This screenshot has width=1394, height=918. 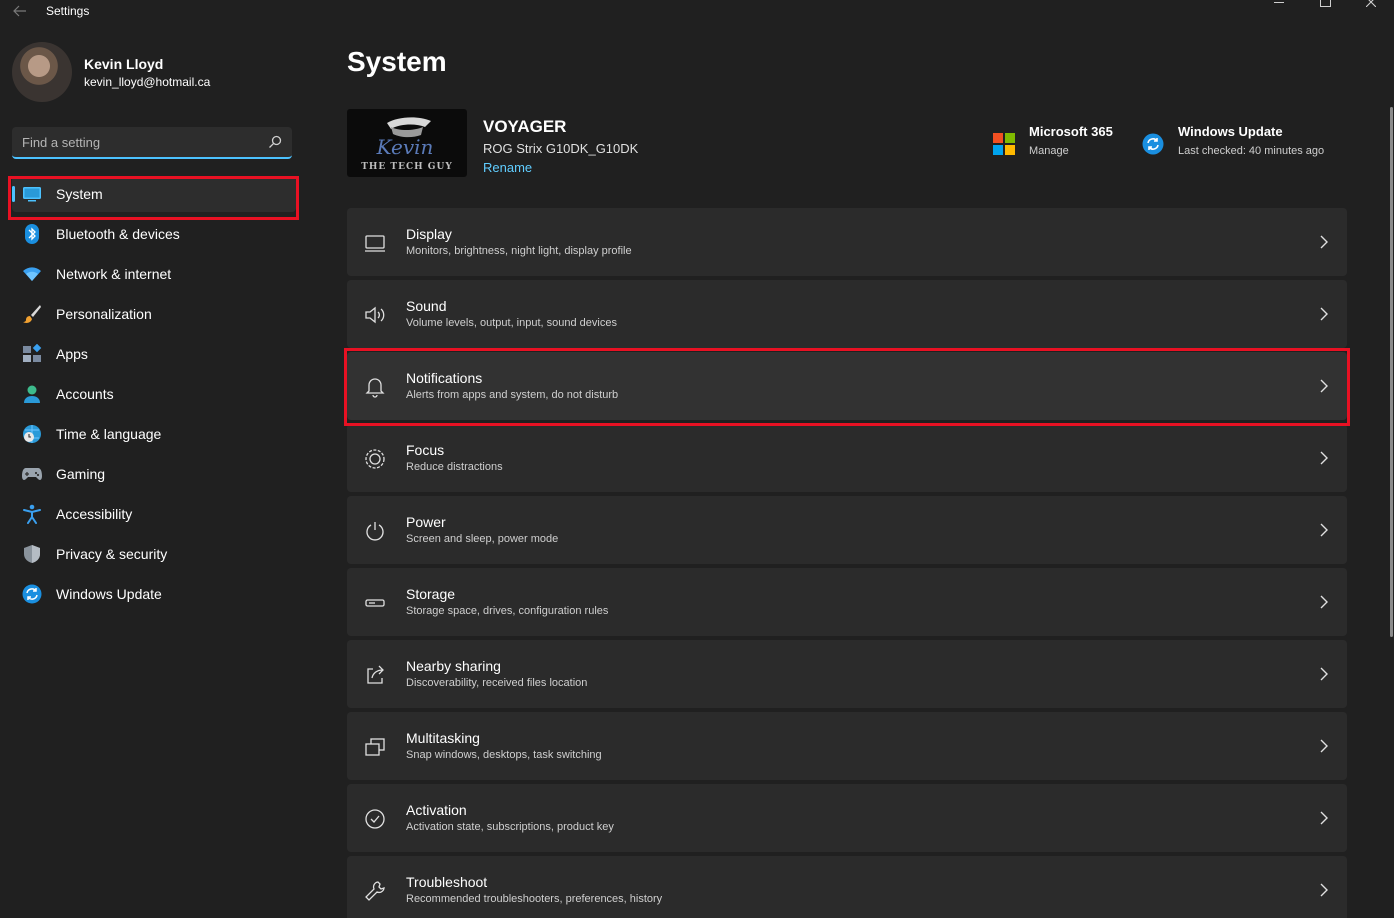 What do you see at coordinates (1049, 151) in the screenshot?
I see `microsoft365-manage: Manage` at bounding box center [1049, 151].